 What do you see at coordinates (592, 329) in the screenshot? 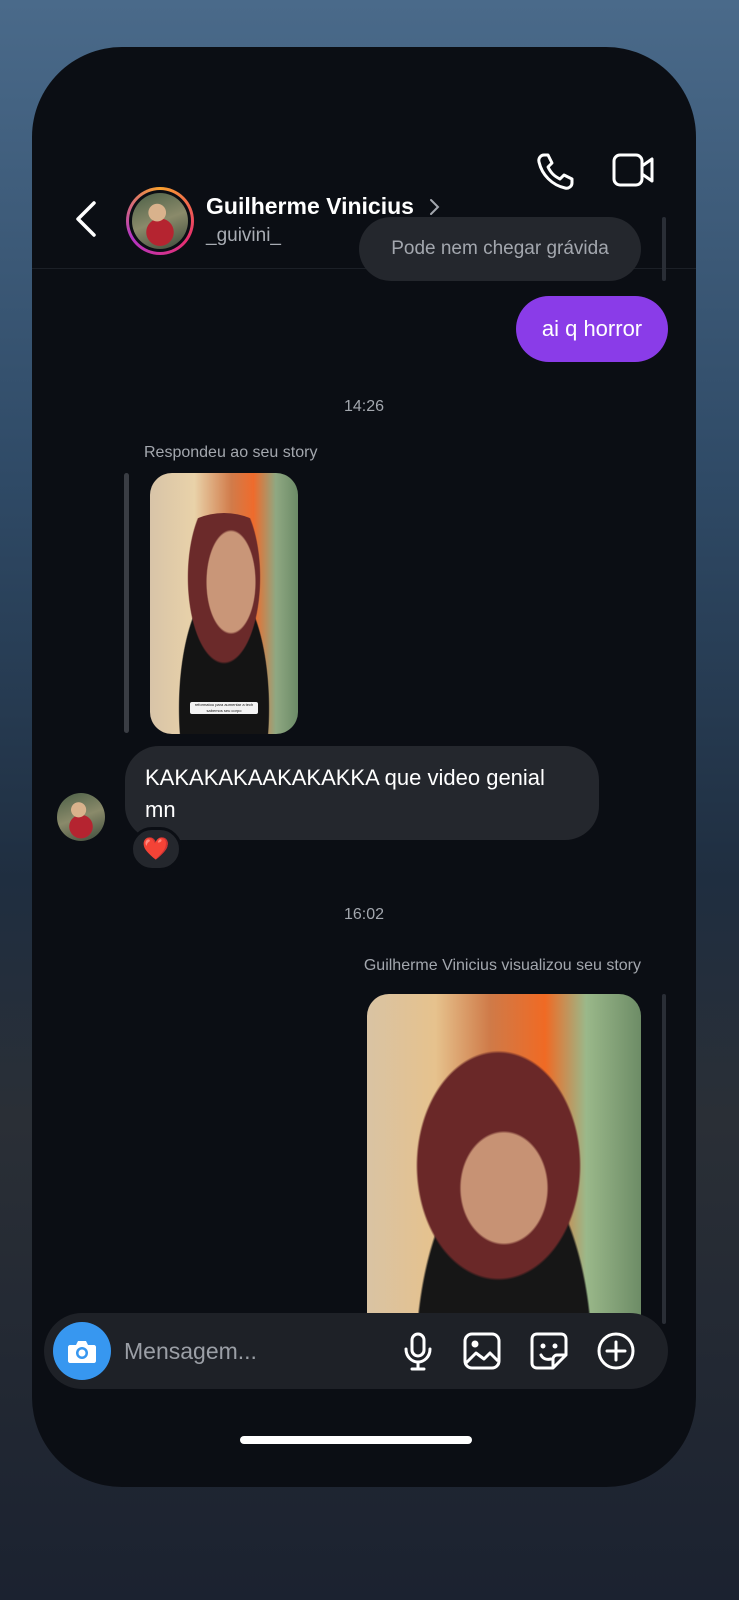
I see `message-outgoing-sent: ai q horror` at bounding box center [592, 329].